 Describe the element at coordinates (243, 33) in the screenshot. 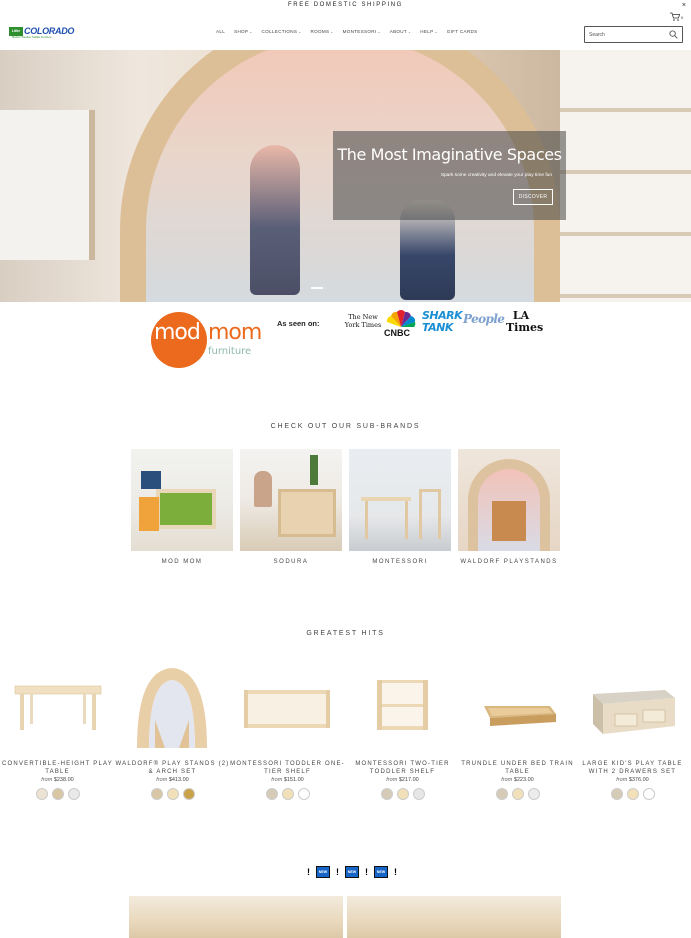

I see `nav-item-shop: SHOP⌄` at that location.